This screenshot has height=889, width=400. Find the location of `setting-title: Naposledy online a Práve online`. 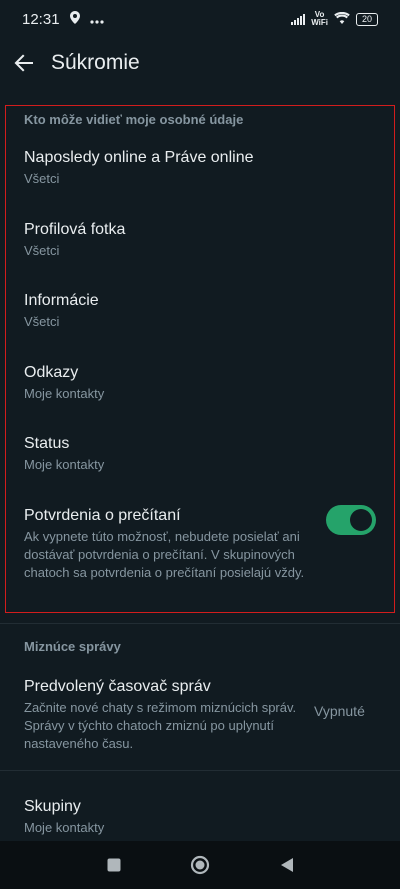

setting-title: Naposledy online a Práve online is located at coordinates (139, 157).